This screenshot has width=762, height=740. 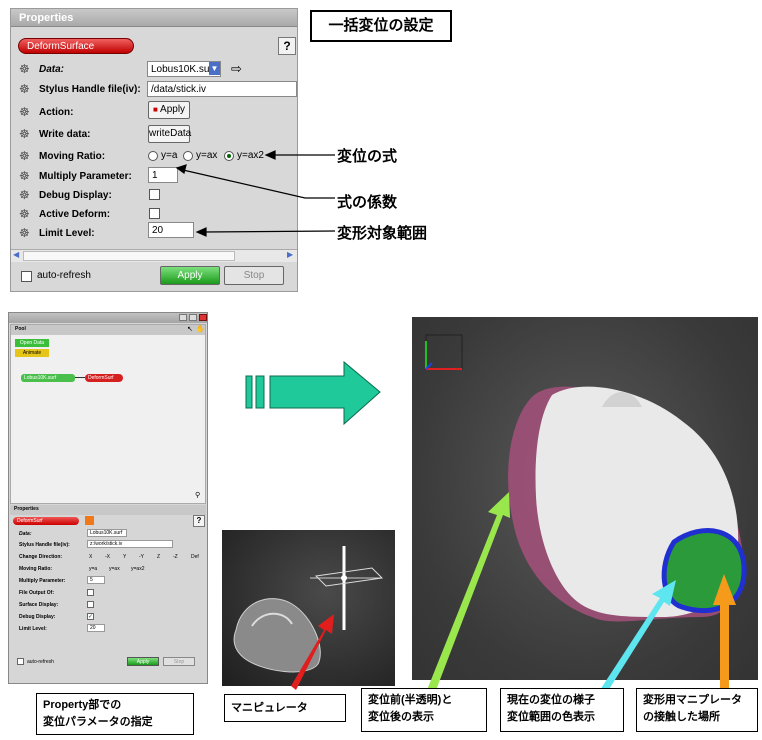 What do you see at coordinates (692, 700) in the screenshot?
I see `caption-contact-line1: 変形用マニプレータ` at bounding box center [692, 700].